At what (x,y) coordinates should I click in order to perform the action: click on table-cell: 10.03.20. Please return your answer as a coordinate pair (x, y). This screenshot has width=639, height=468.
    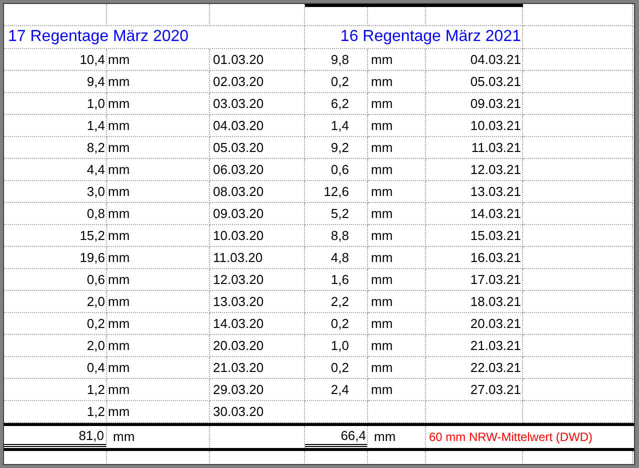
    Looking at the image, I should click on (257, 236).